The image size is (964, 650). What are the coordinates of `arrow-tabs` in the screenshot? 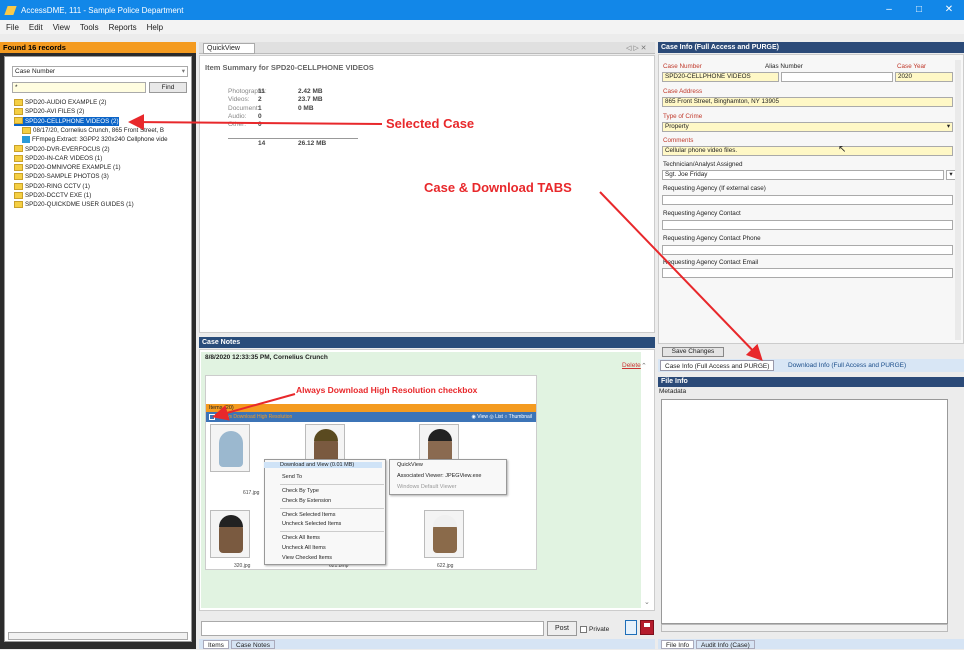 It's located at (681, 276).